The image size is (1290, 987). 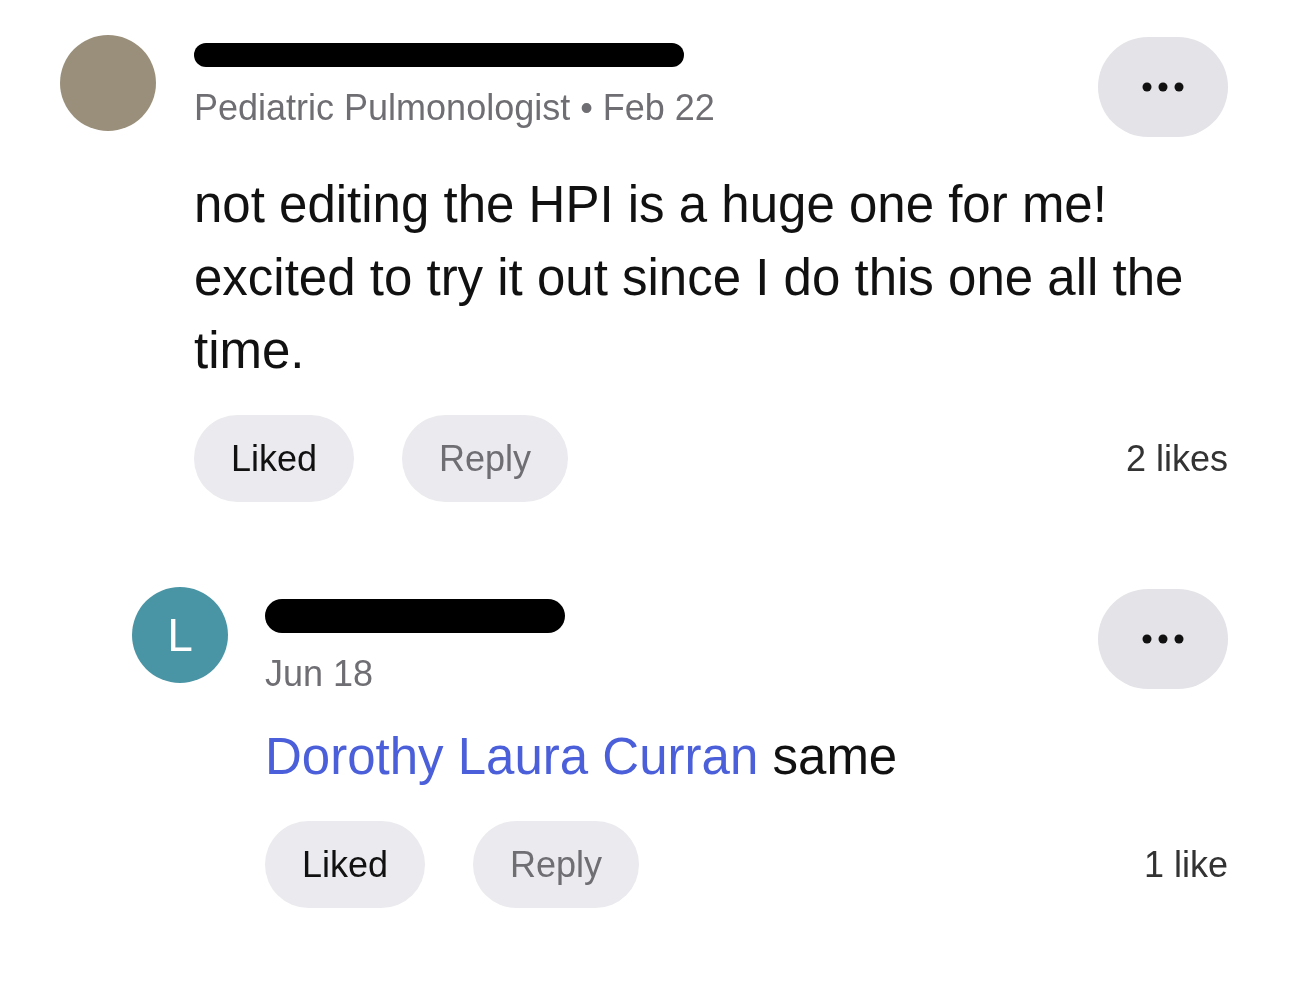 I want to click on like-count: 1 like, so click(x=1185, y=864).